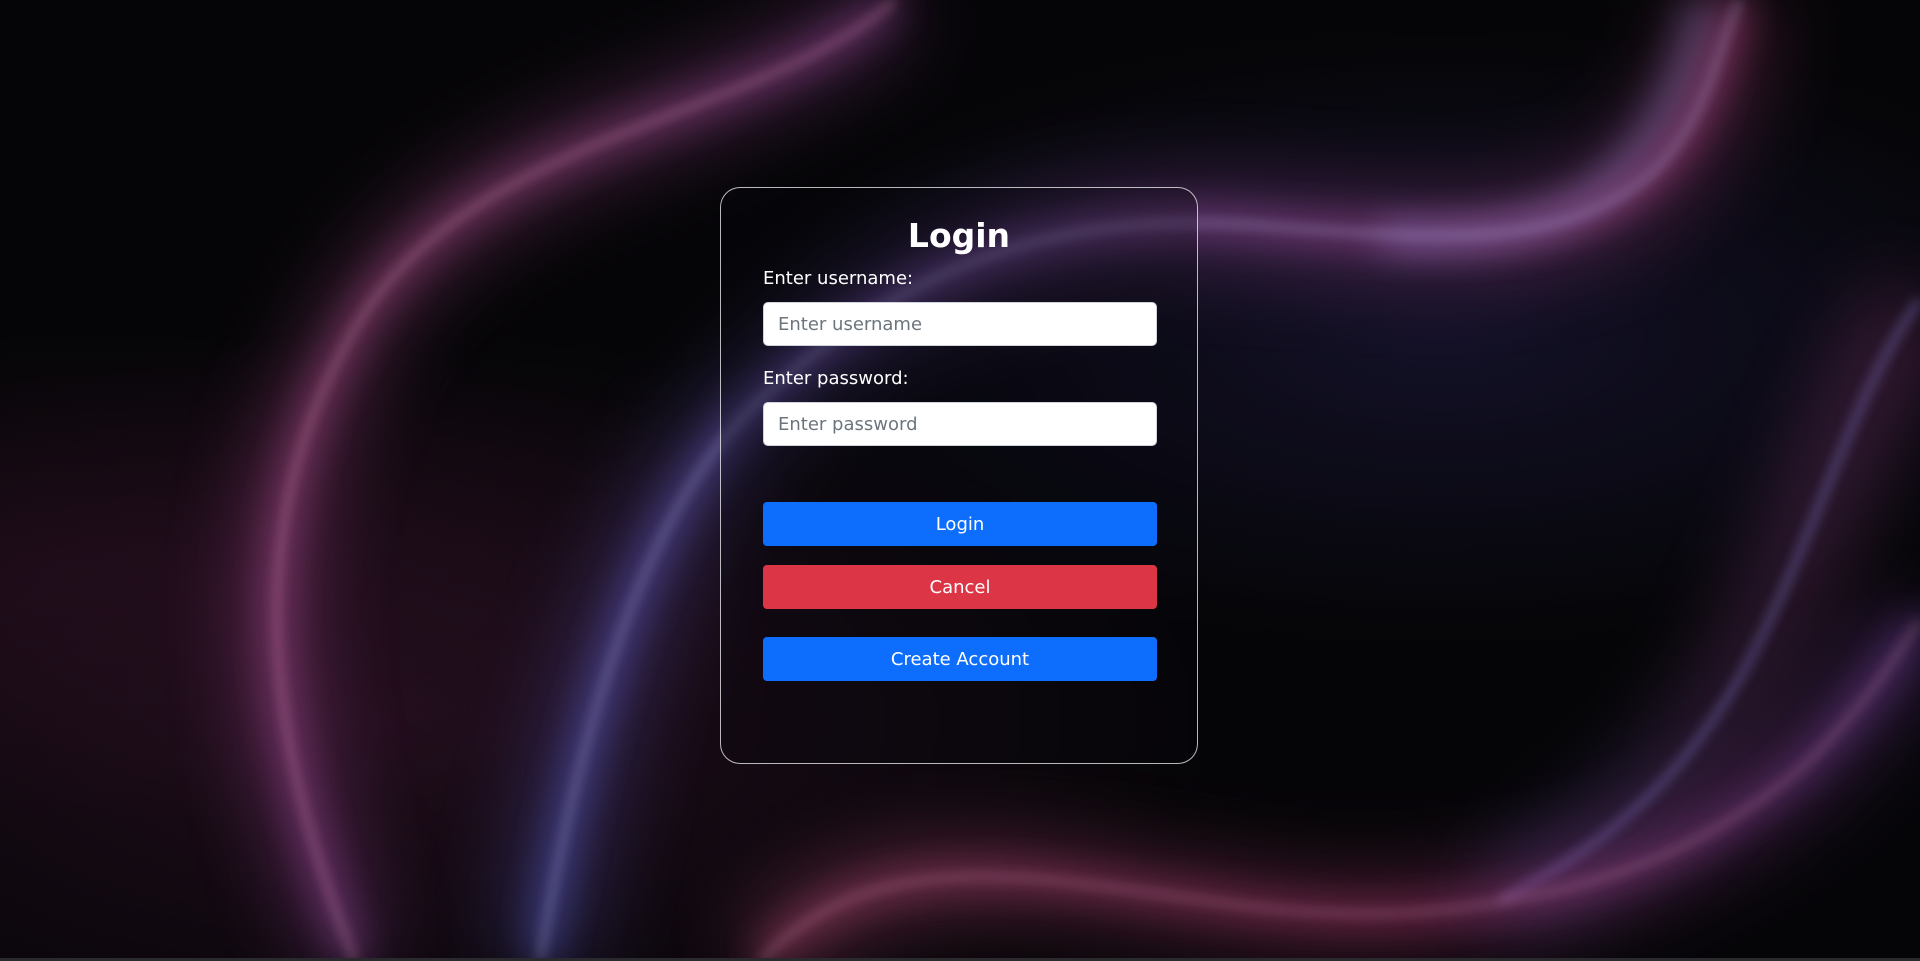 This screenshot has height=961, width=1920. Describe the element at coordinates (960, 424) in the screenshot. I see `password-input` at that location.